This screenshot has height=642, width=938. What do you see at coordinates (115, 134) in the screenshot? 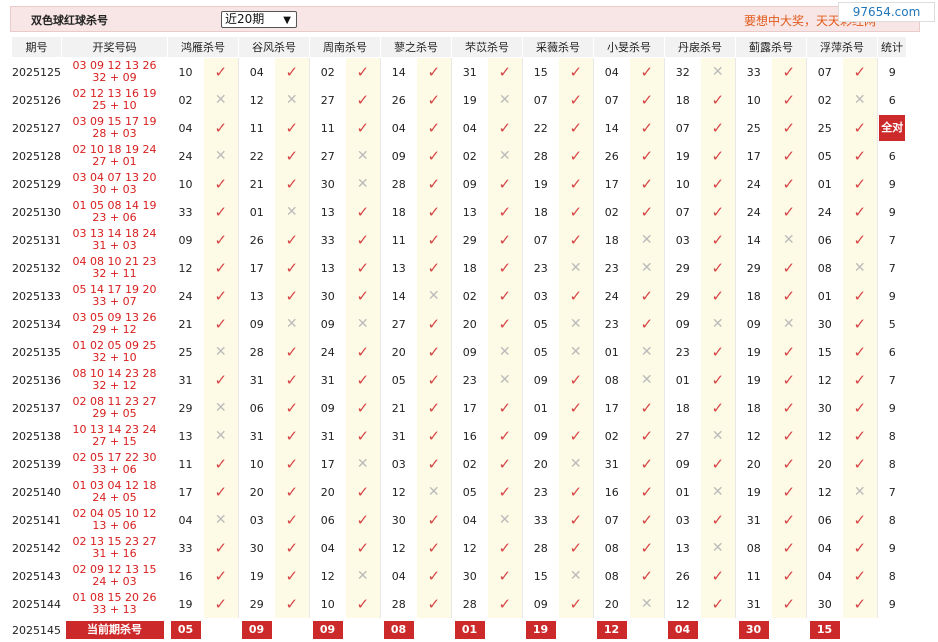
I see `extra-balls: 28 + 03` at bounding box center [115, 134].